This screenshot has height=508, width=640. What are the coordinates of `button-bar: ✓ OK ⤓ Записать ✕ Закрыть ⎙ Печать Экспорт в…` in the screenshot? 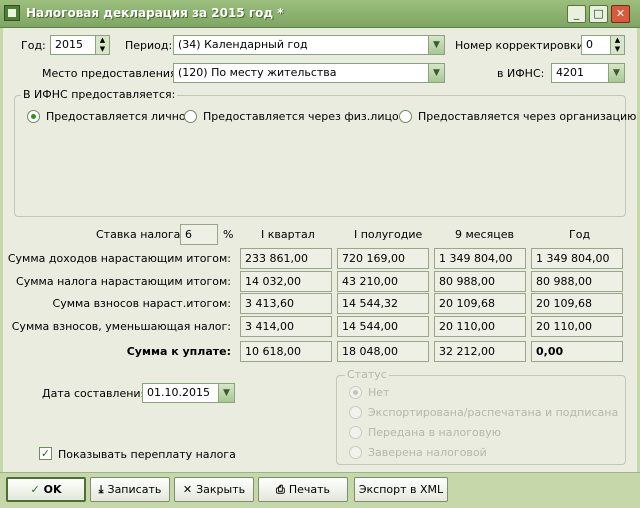 It's located at (320, 490).